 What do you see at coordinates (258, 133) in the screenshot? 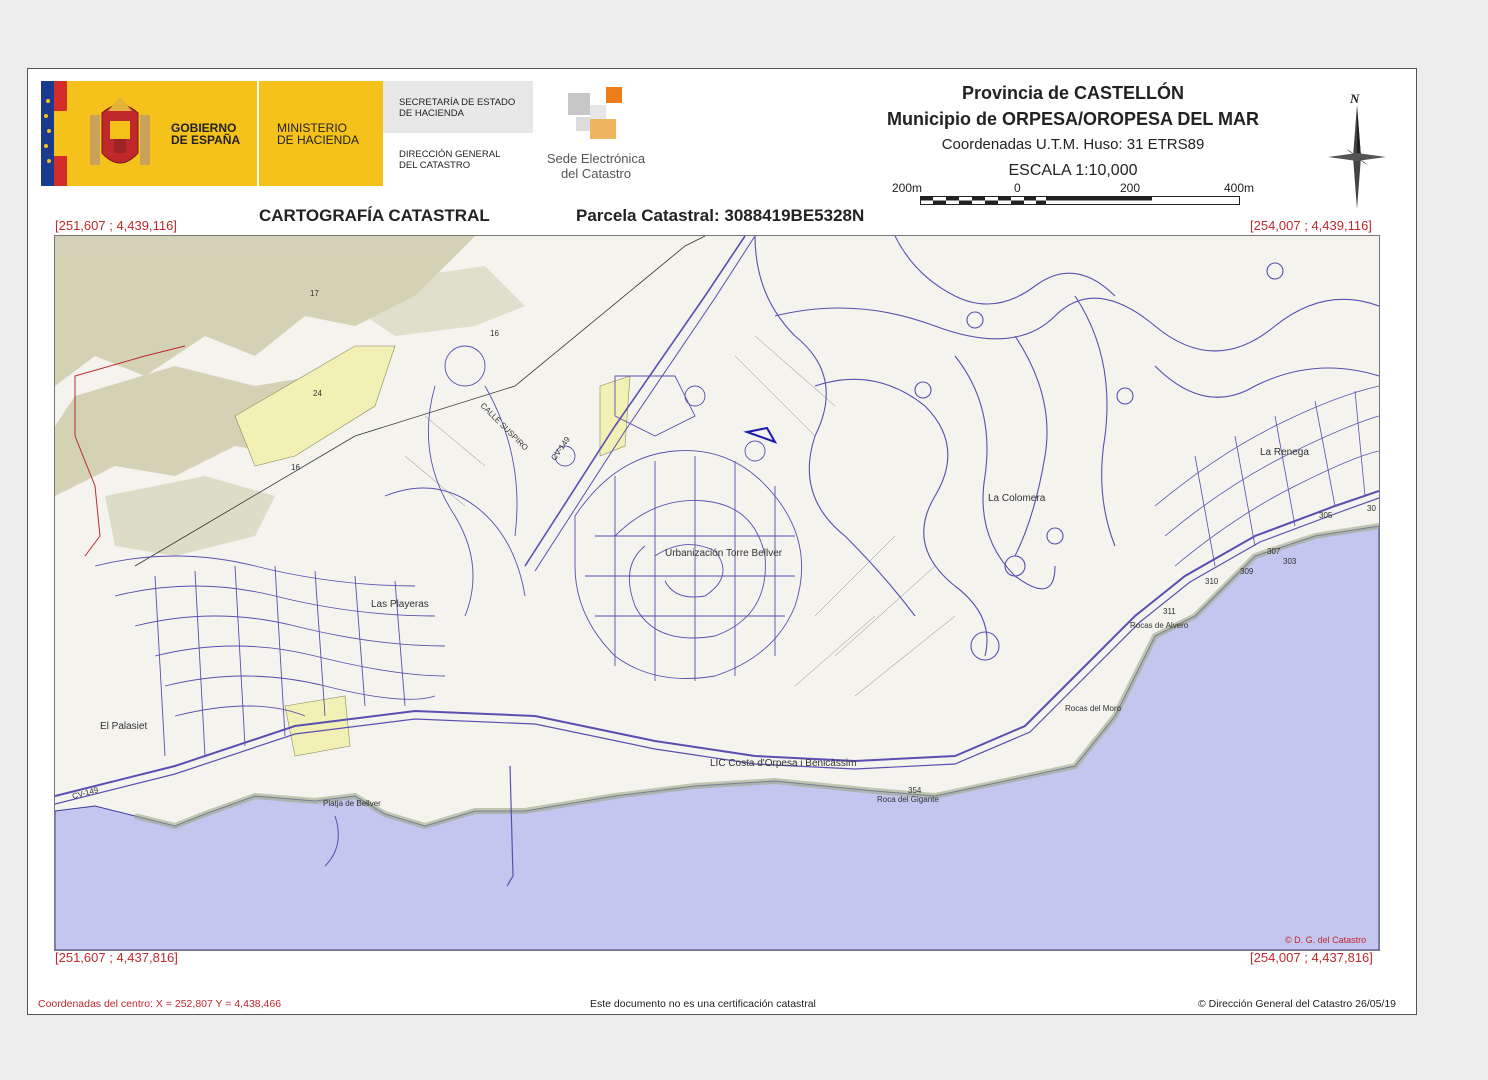
I see `logo-divider` at bounding box center [258, 133].